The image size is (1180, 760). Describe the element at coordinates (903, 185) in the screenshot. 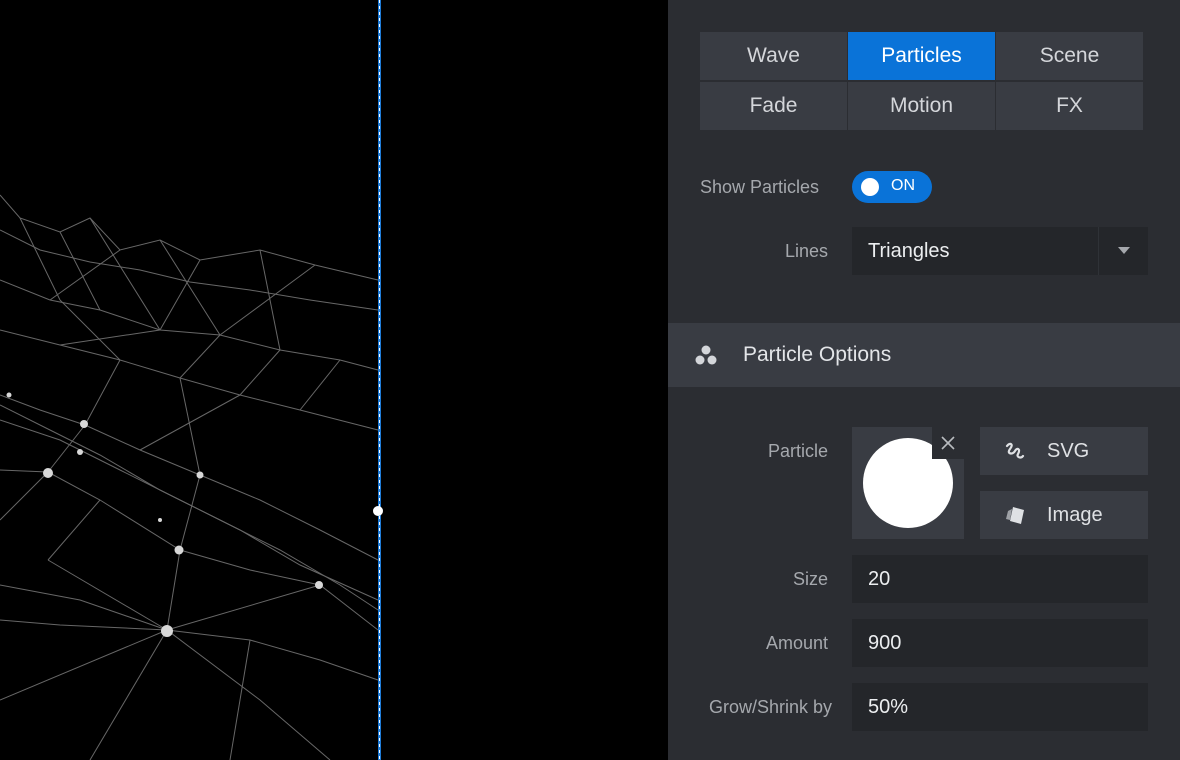

I see `toggle-state-text: ON` at that location.